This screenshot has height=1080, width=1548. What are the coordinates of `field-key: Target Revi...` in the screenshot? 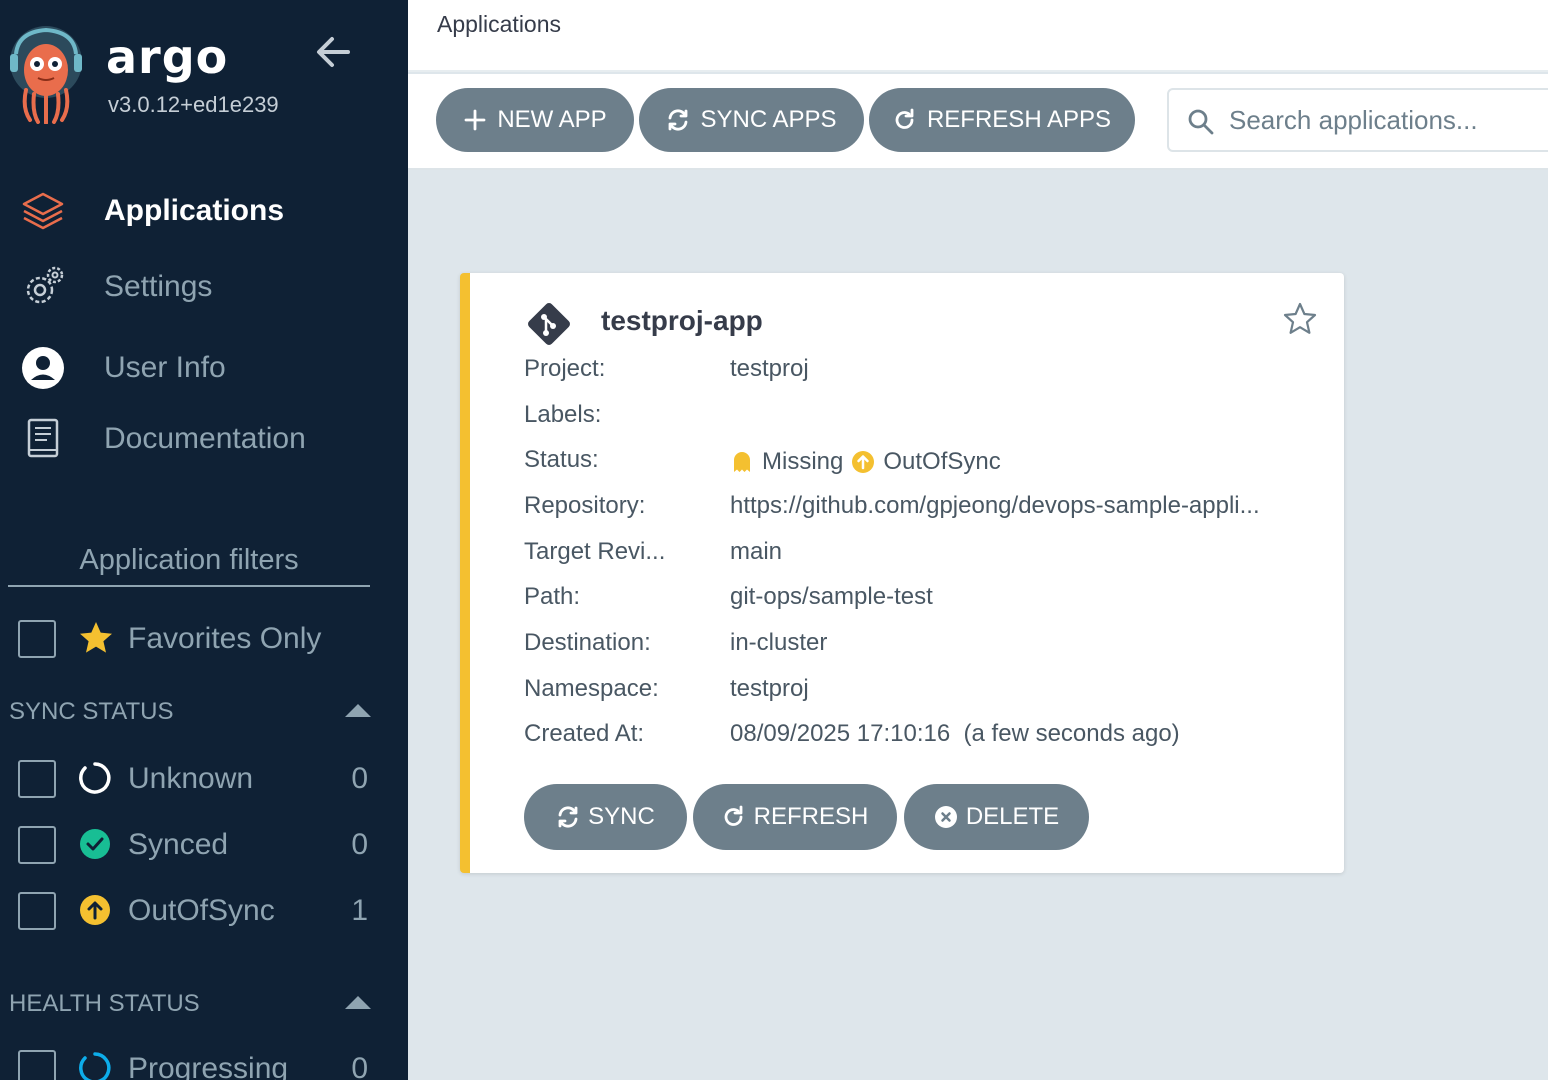 It's located at (595, 551).